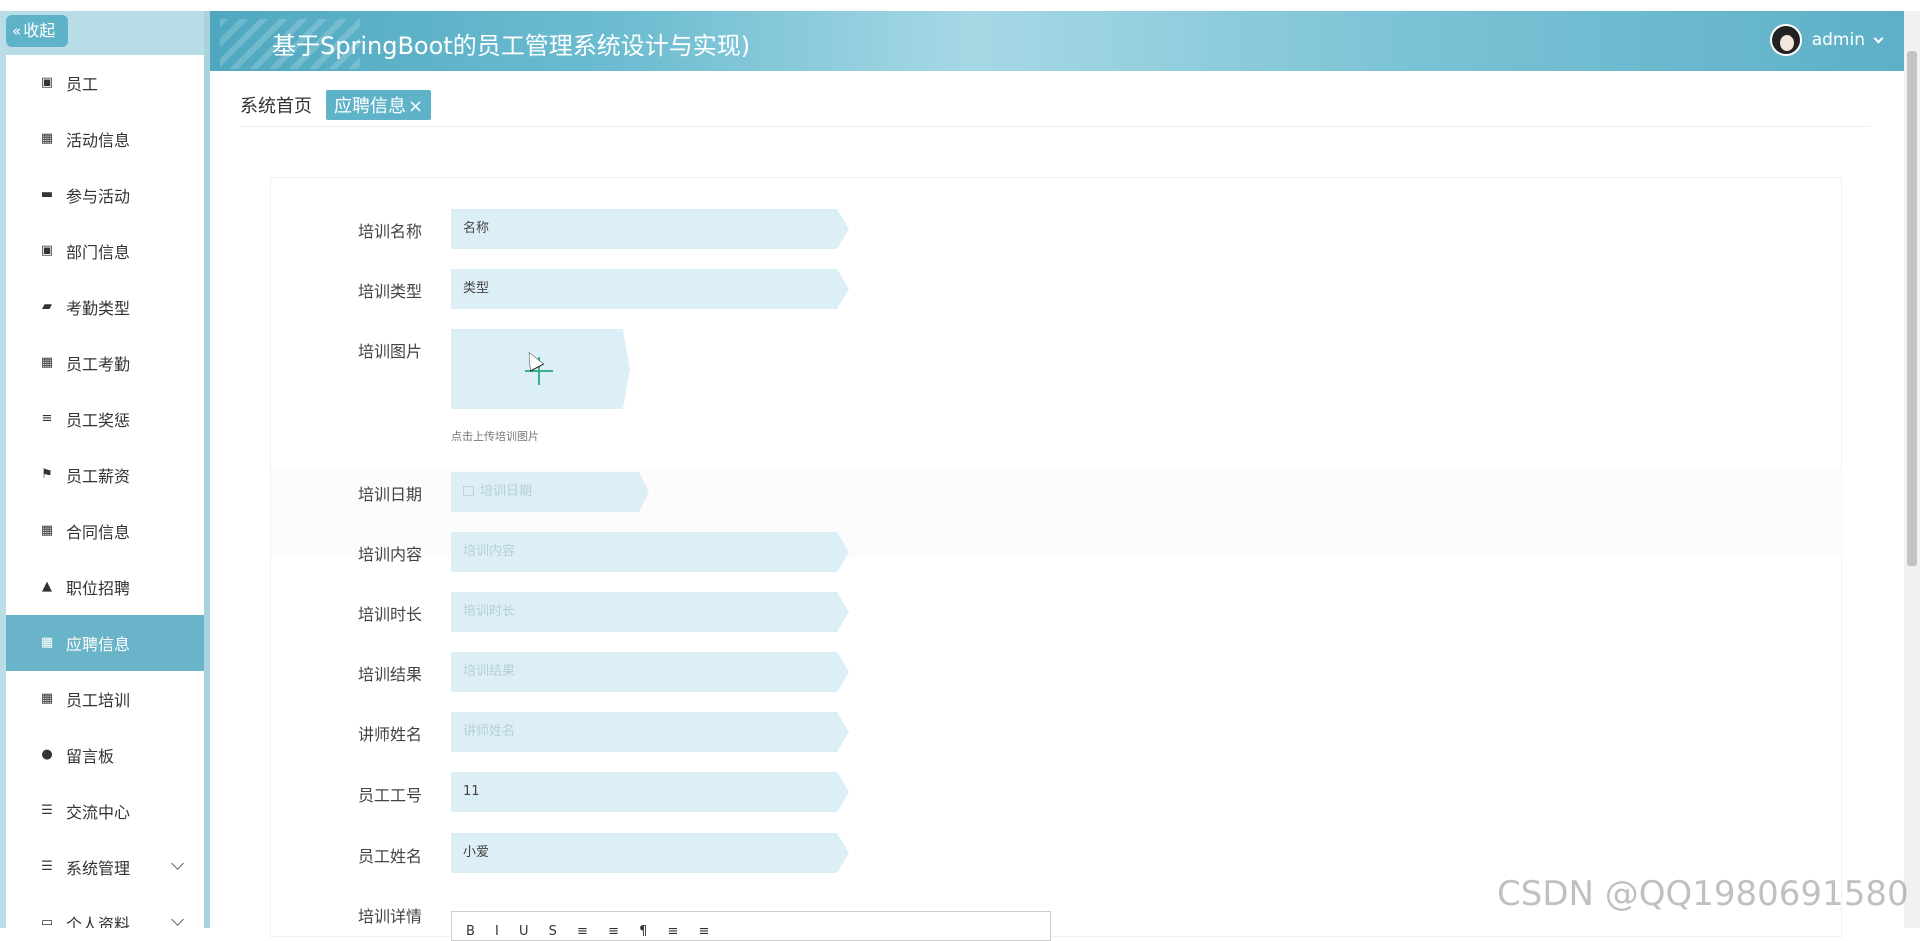  What do you see at coordinates (390, 614) in the screenshot?
I see `training-duration-label: 培训时长` at bounding box center [390, 614].